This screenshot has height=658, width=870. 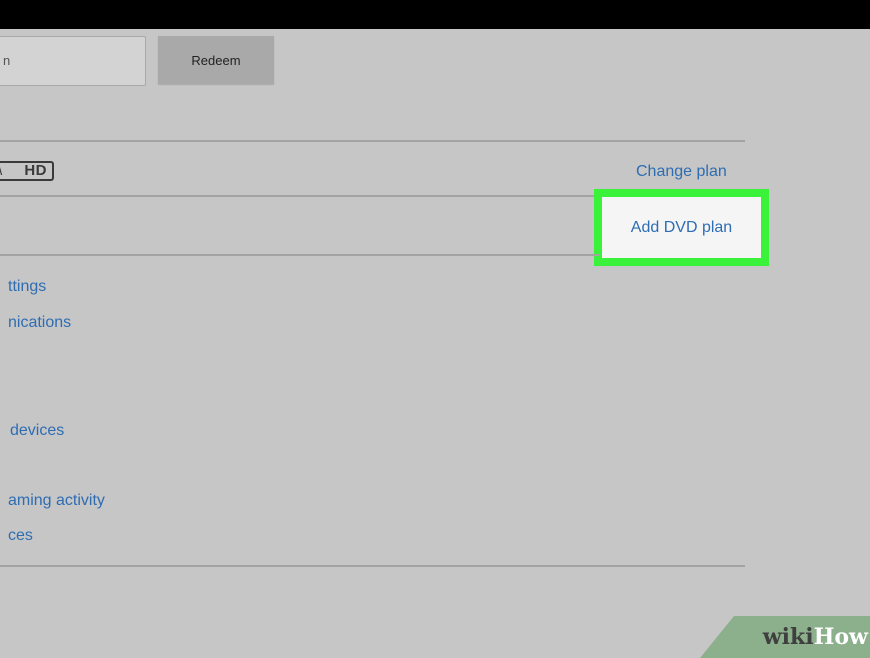 I want to click on highlight-box: Add DVD plan, so click(x=681, y=227).